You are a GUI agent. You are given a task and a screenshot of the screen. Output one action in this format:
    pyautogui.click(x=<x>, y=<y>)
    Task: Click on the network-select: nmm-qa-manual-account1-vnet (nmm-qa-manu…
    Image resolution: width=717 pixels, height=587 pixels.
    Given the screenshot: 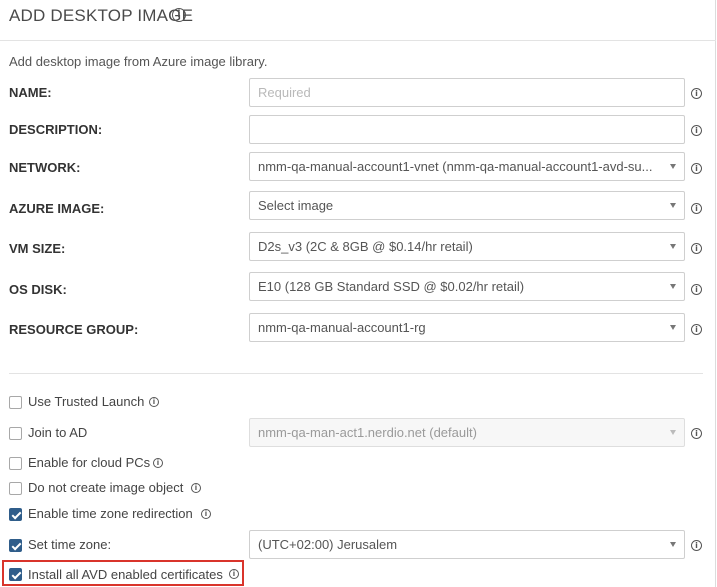 What is the action you would take?
    pyautogui.click(x=467, y=166)
    